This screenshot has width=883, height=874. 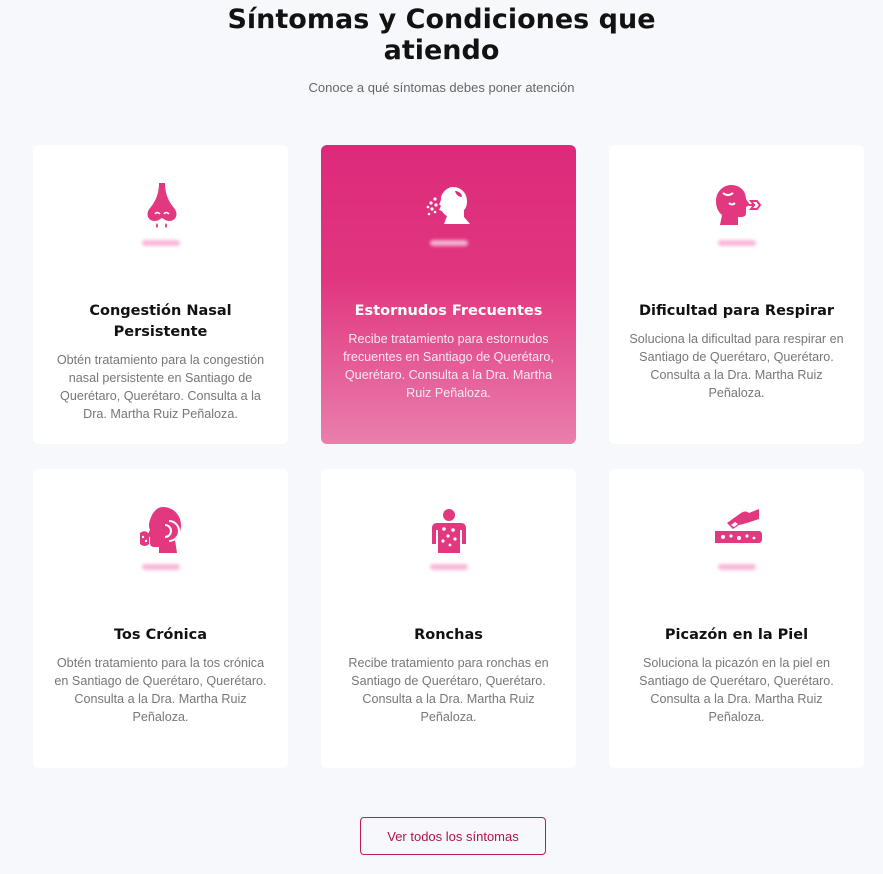 I want to click on section-title: Síntomas y Condiciones que atiendo, so click(x=441, y=35).